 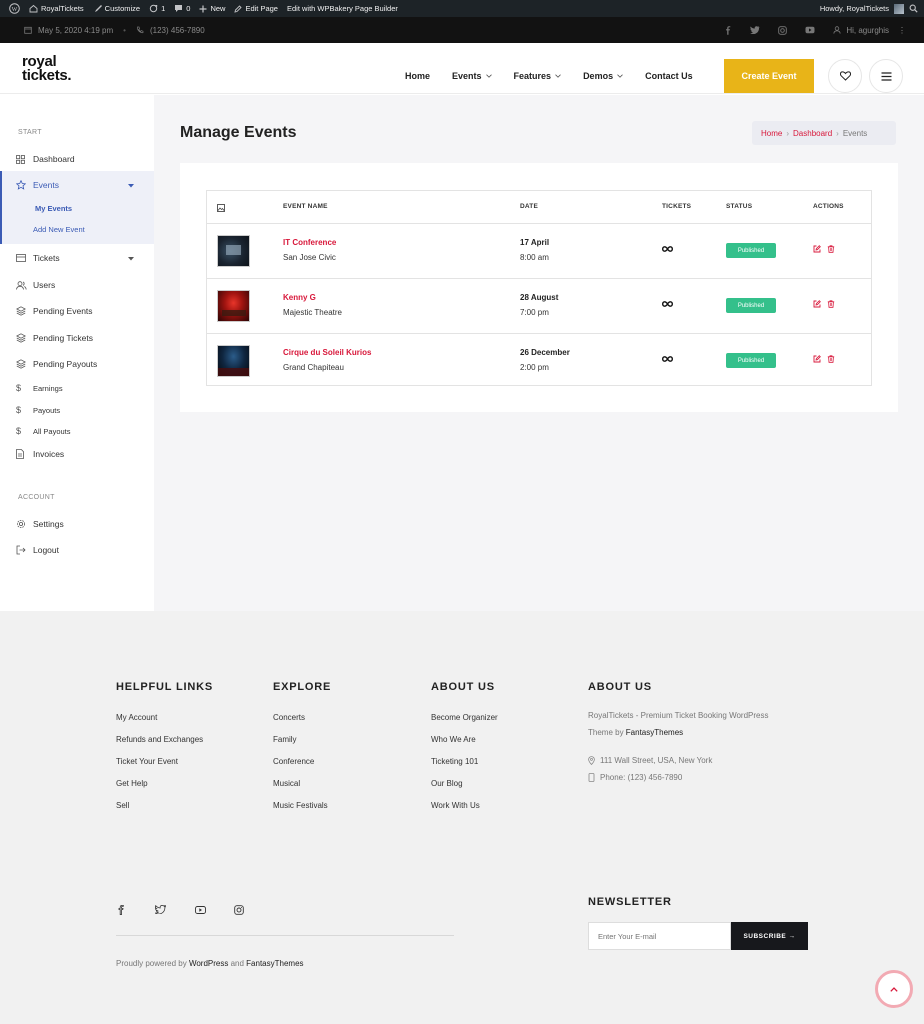 What do you see at coordinates (77, 454) in the screenshot?
I see `sidebar-item-invoices: Invoices` at bounding box center [77, 454].